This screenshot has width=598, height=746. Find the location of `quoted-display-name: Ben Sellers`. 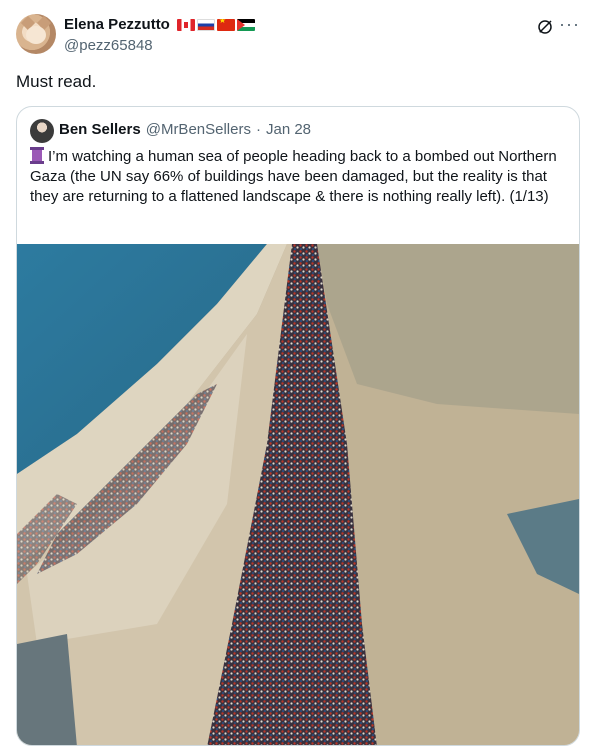

quoted-display-name: Ben Sellers is located at coordinates (100, 129).